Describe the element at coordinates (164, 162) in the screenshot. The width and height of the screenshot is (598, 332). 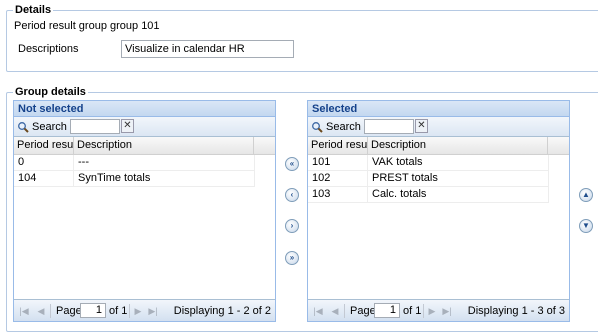
I see `cell-description: ---` at that location.